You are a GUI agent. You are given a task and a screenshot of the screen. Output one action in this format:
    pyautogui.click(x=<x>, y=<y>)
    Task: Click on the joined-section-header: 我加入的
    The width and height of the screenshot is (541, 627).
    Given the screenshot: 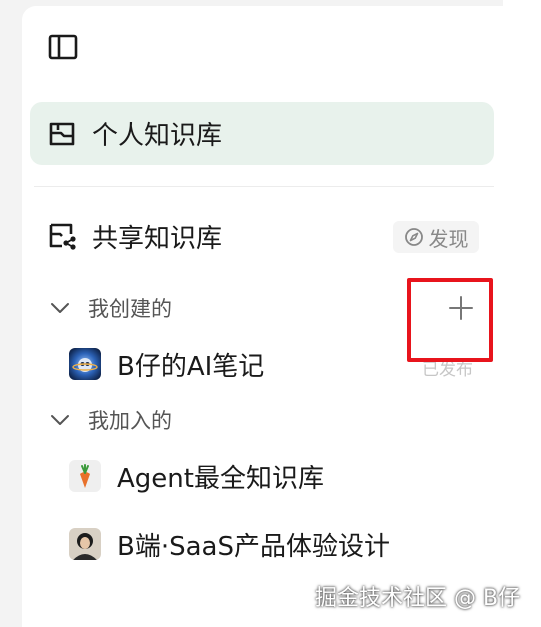 What is the action you would take?
    pyautogui.click(x=111, y=420)
    